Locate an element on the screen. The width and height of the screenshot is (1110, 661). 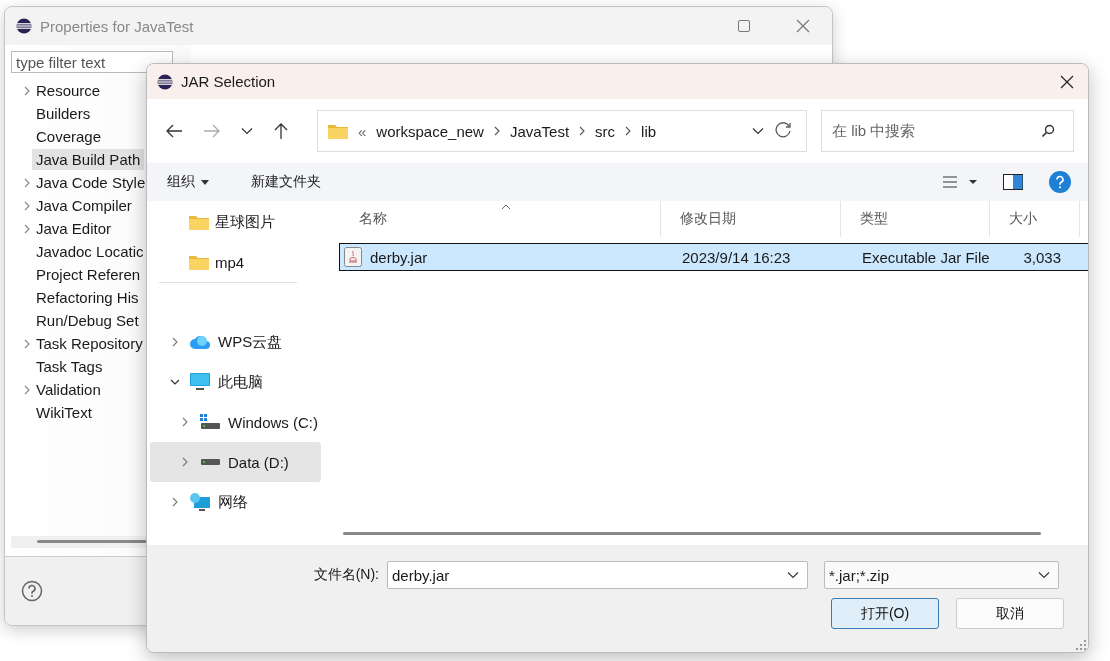
column-header: 修改日期 is located at coordinates (751, 219).